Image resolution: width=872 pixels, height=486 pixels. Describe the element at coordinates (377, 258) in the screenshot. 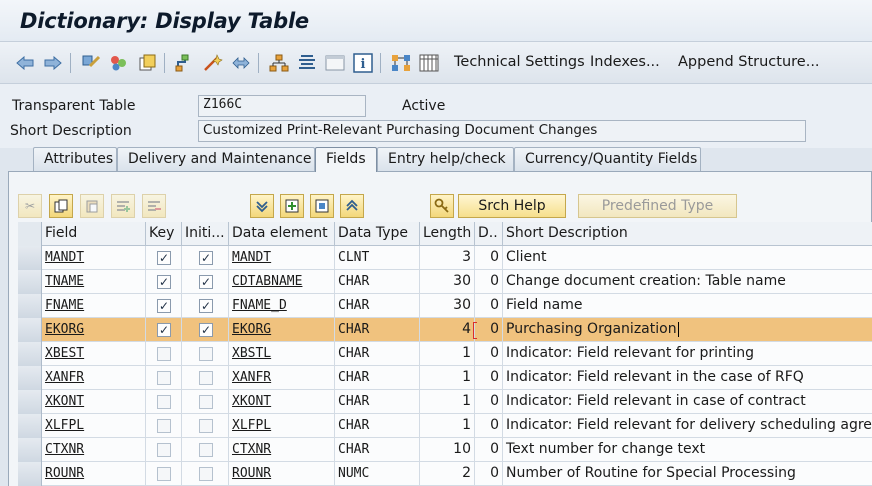

I see `data-type-cell: CLNT` at that location.